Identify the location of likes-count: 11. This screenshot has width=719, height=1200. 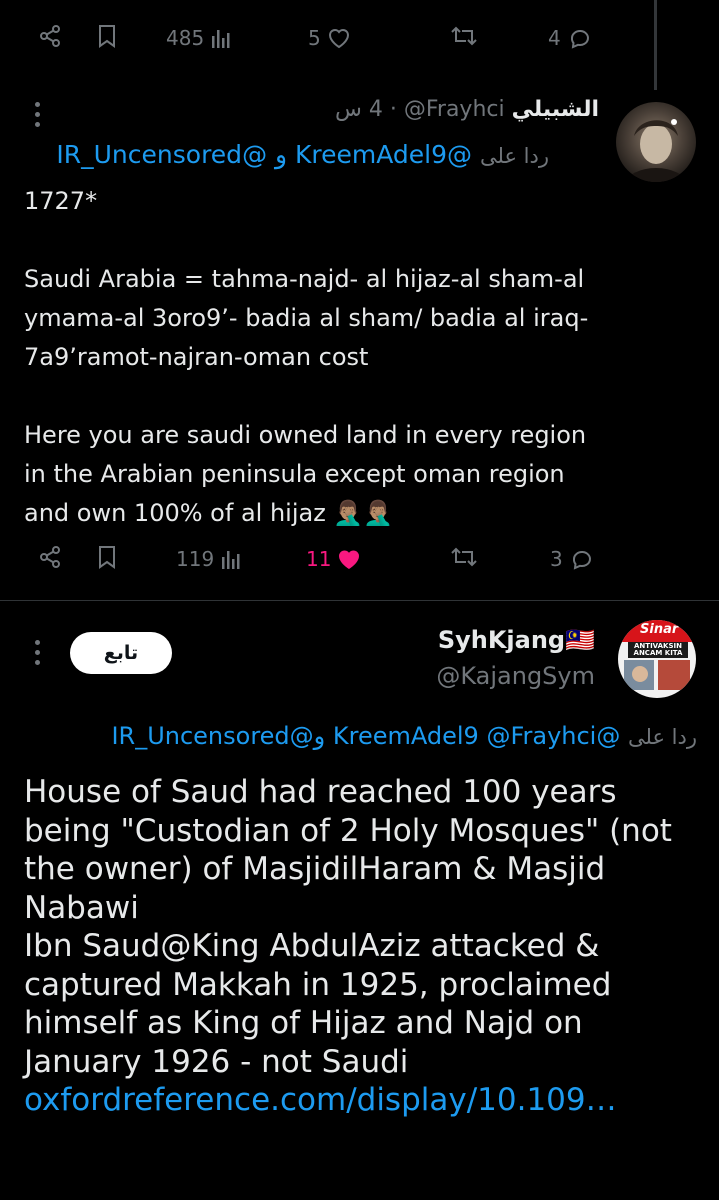
(319, 559).